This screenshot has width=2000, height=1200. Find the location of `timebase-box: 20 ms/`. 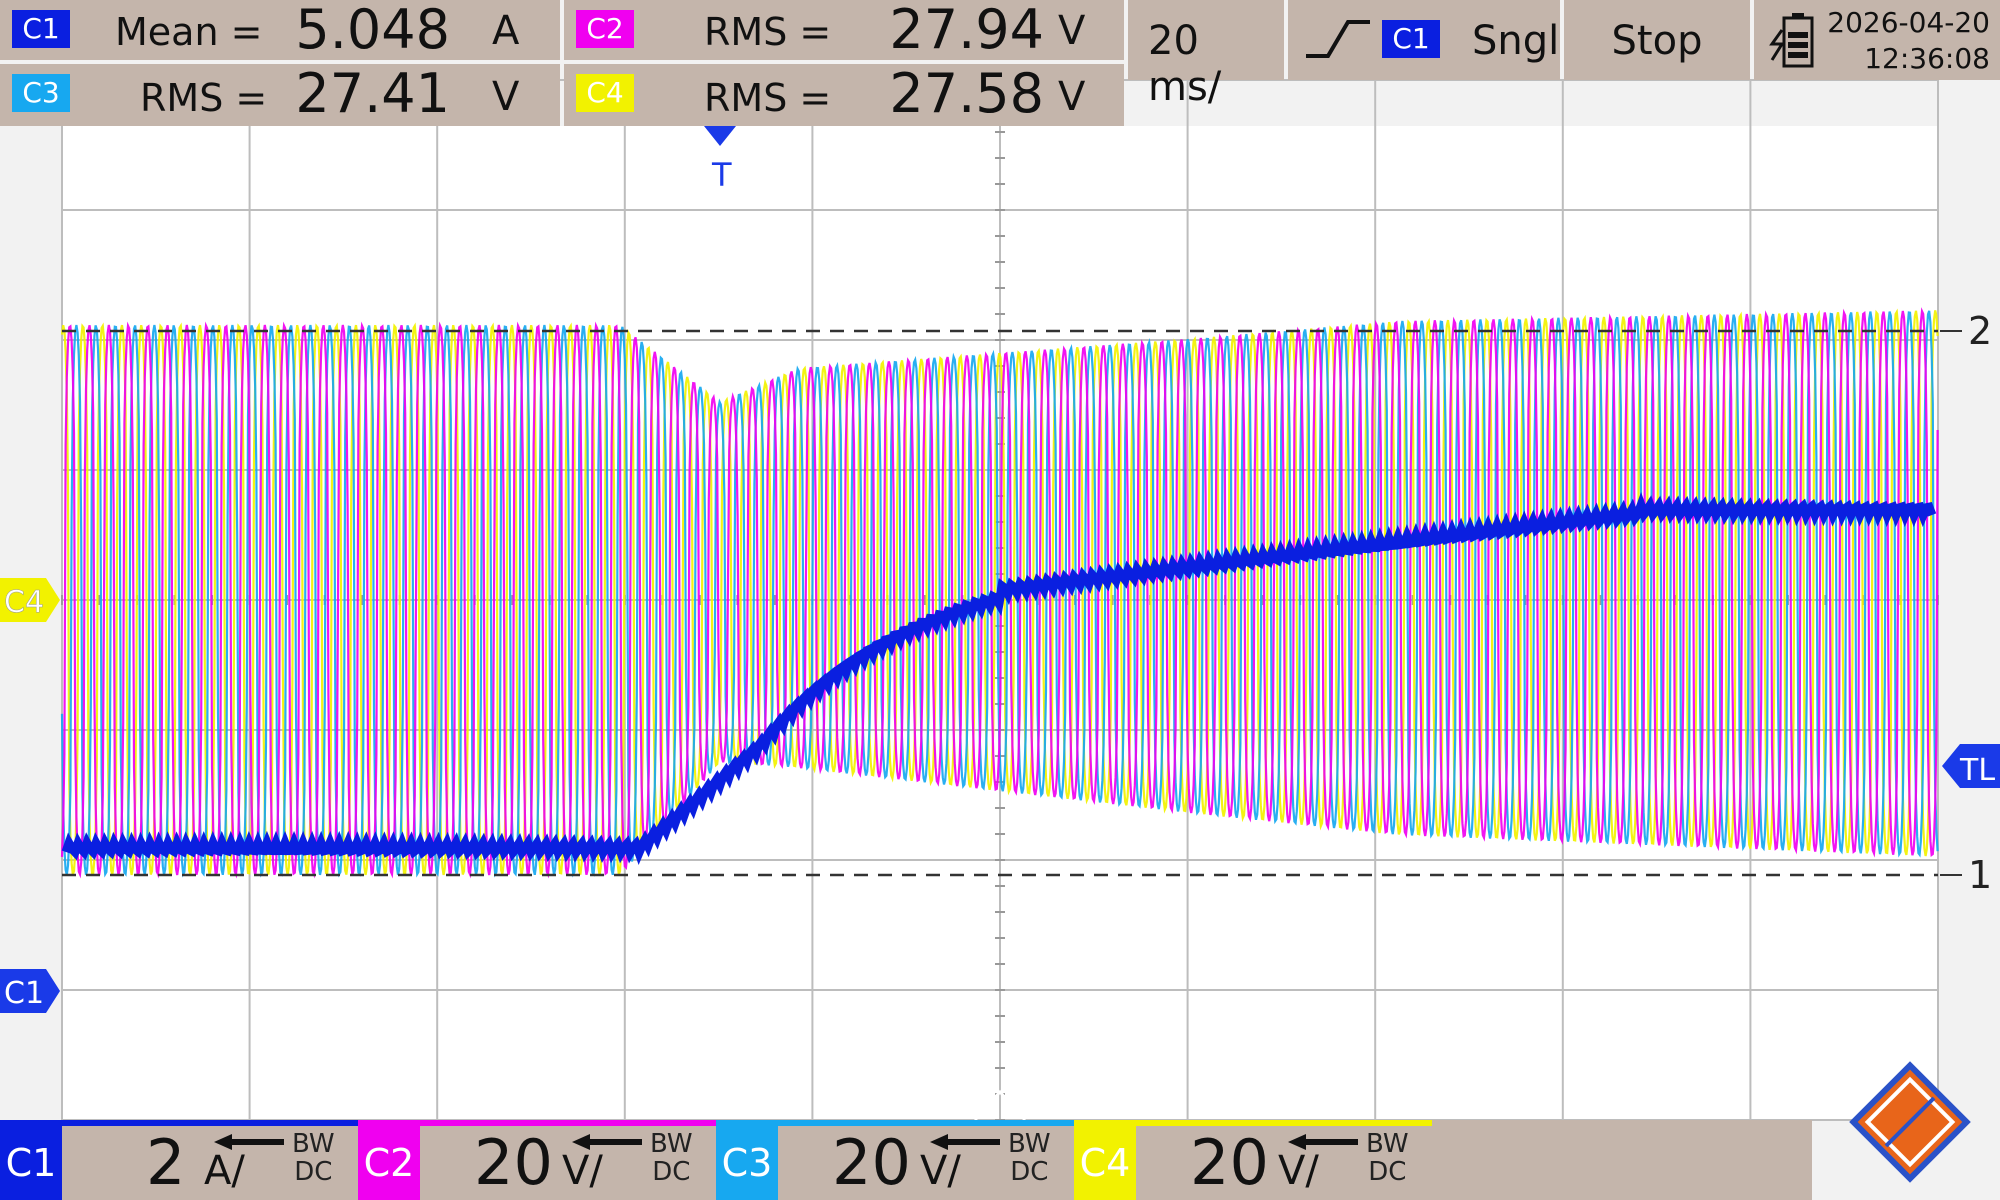

timebase-box: 20 ms/ is located at coordinates (1206, 55).